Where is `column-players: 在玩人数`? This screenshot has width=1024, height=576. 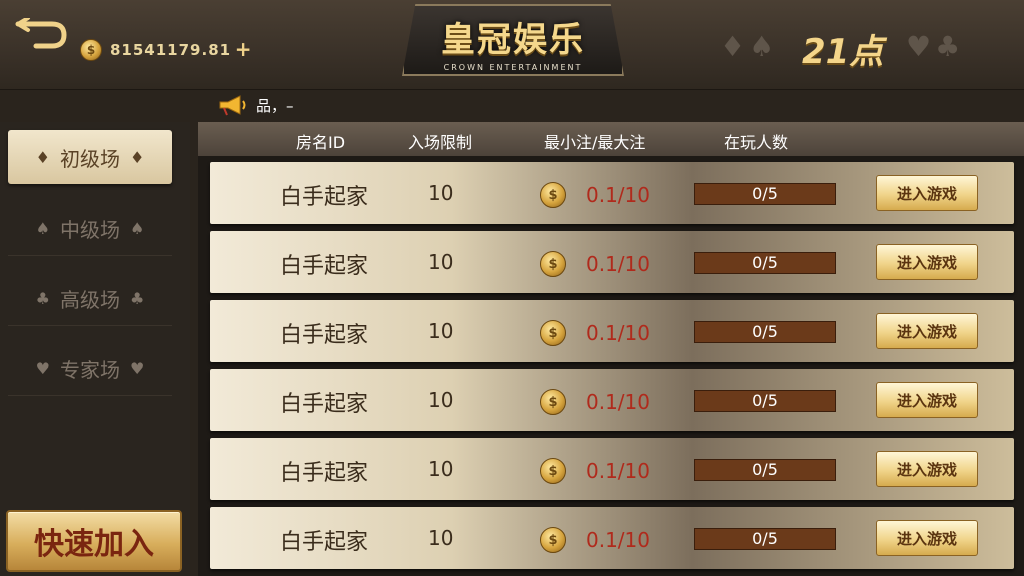
column-players: 在玩人数 is located at coordinates (756, 142).